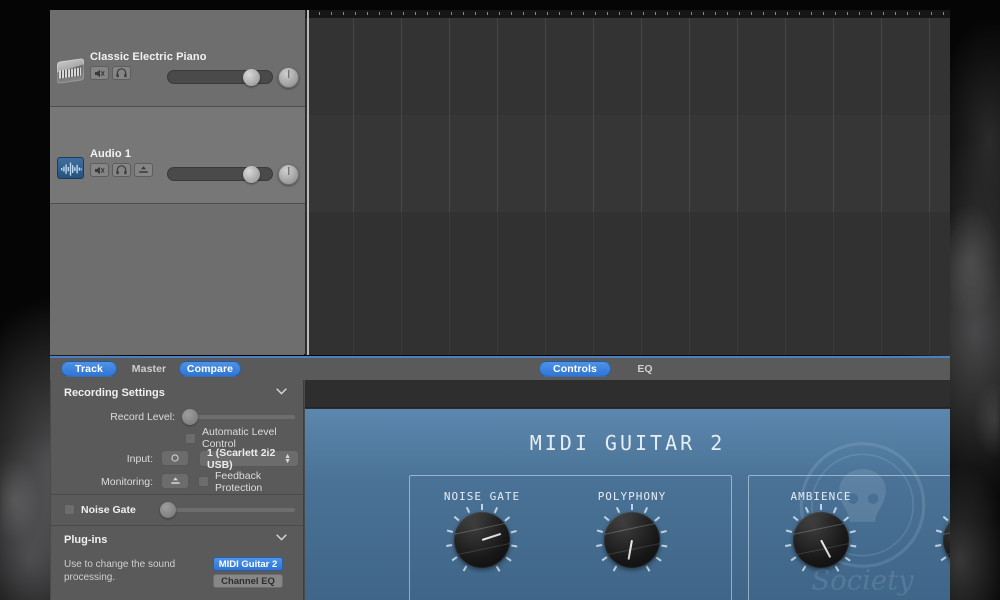 Image resolution: width=1000 pixels, height=600 pixels. I want to click on knob-top-label: AMBIENCE, so click(821, 496).